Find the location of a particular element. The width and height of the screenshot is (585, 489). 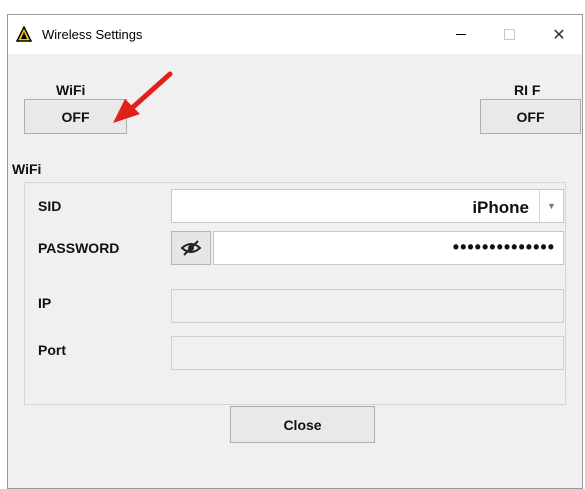

sid-combobox: iPhone ▼ is located at coordinates (367, 206).